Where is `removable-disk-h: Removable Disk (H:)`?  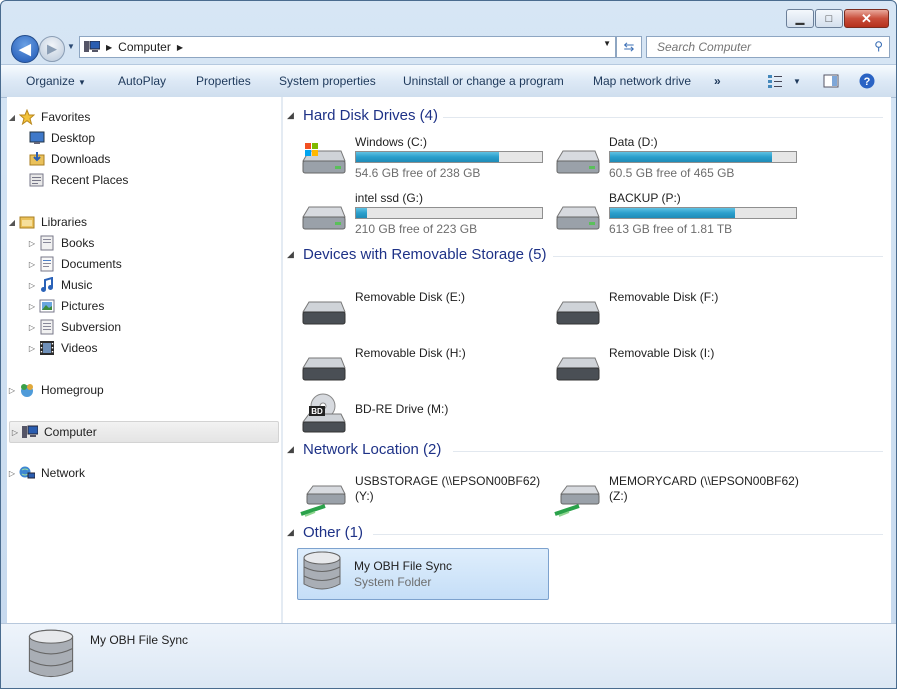
removable-disk-h: Removable Disk (H:) is located at coordinates (424, 371).